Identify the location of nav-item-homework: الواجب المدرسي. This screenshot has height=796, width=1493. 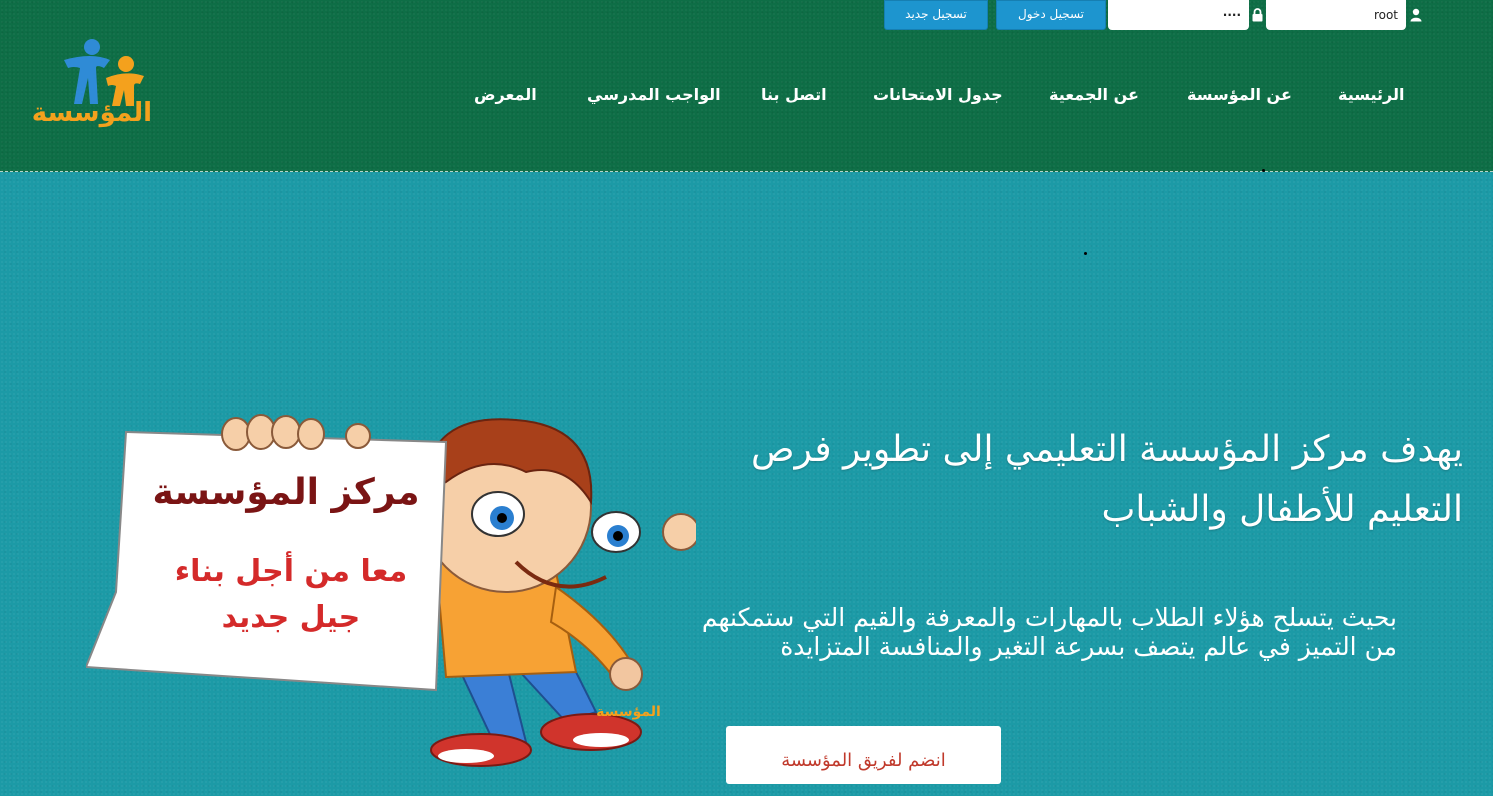
(654, 94).